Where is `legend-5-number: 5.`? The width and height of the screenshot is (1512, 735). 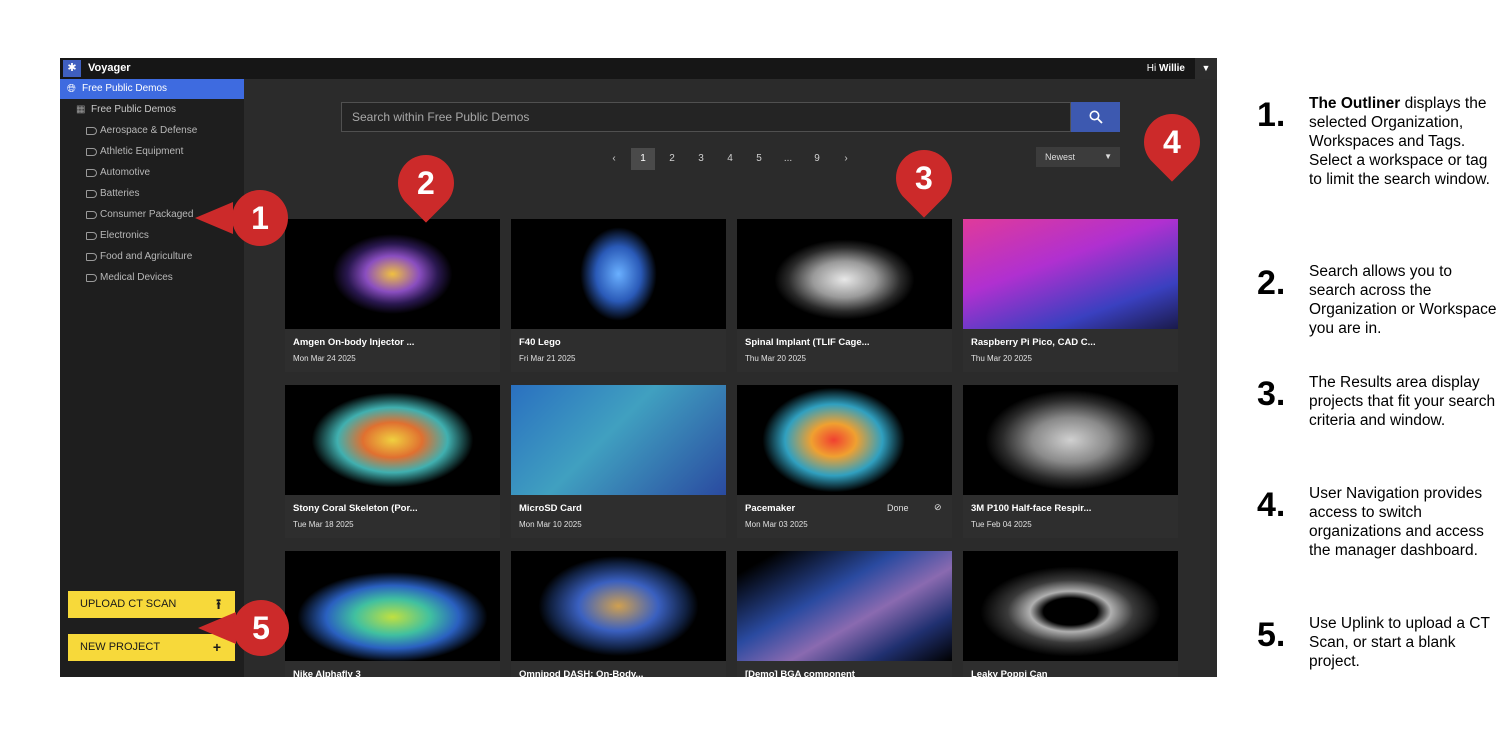
legend-5-number: 5. is located at coordinates (1271, 635).